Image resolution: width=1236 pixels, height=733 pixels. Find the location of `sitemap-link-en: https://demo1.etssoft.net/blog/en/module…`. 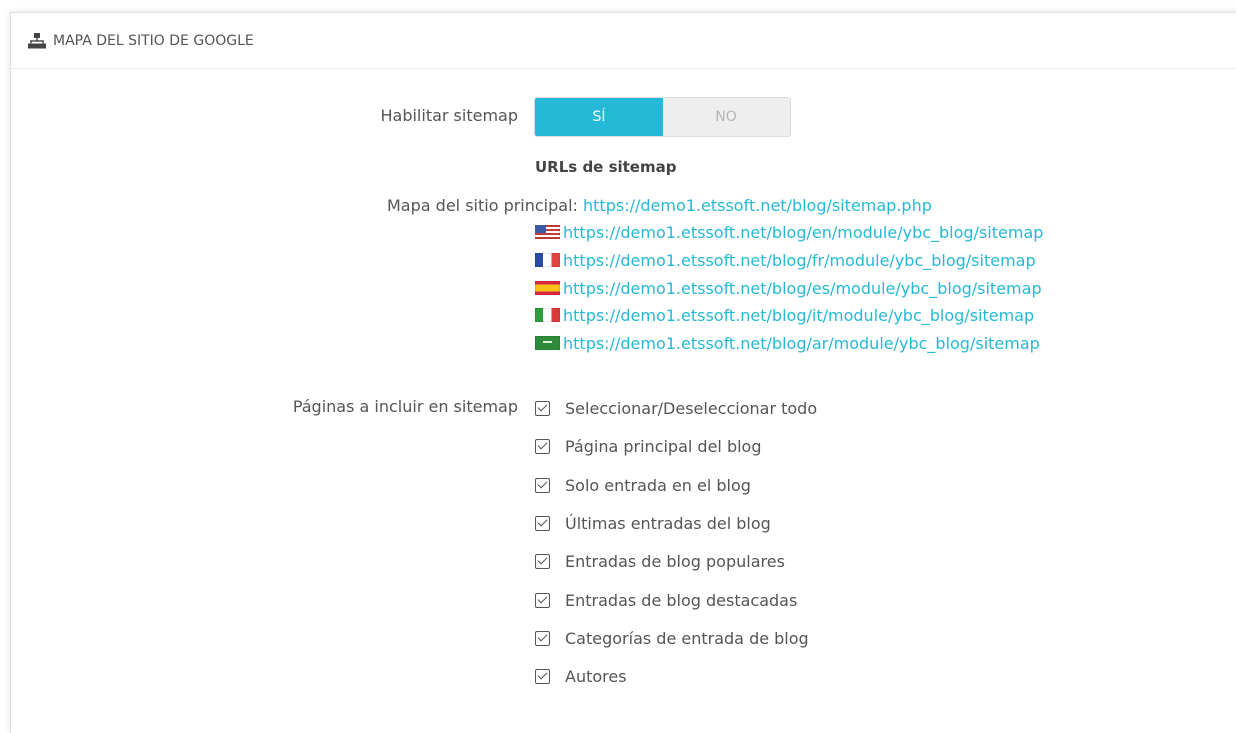

sitemap-link-en: https://demo1.etssoft.net/blog/en/module… is located at coordinates (803, 232).